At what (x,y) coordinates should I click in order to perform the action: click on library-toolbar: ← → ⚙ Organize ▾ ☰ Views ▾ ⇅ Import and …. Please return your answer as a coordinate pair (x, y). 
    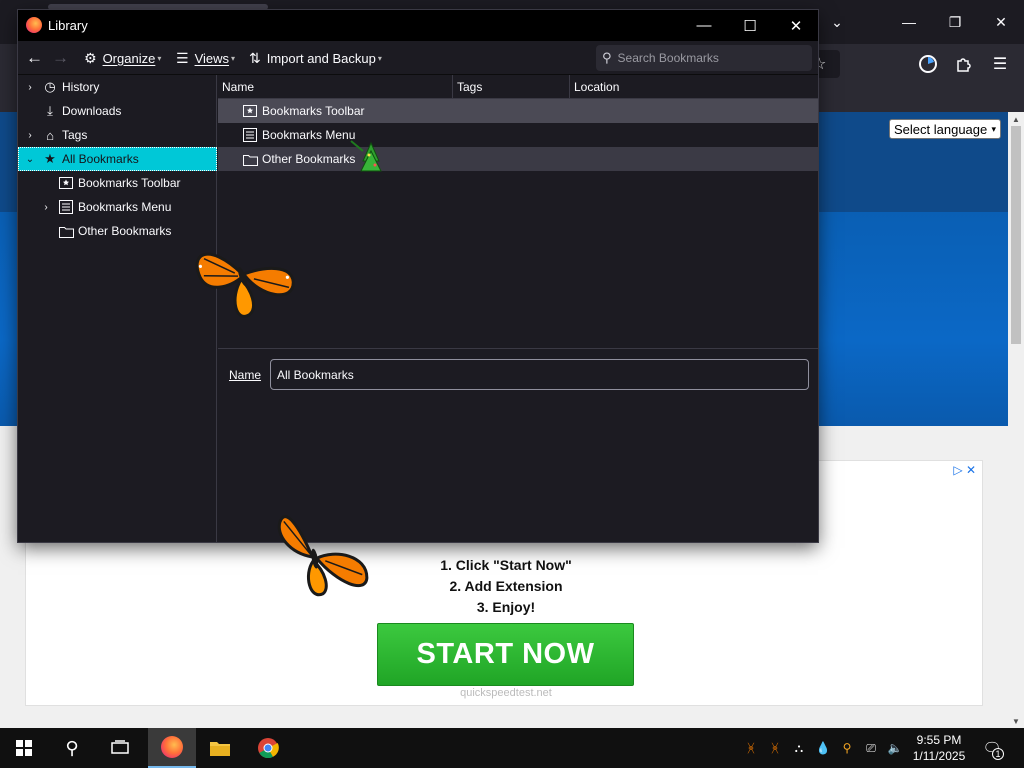
    Looking at the image, I should click on (418, 58).